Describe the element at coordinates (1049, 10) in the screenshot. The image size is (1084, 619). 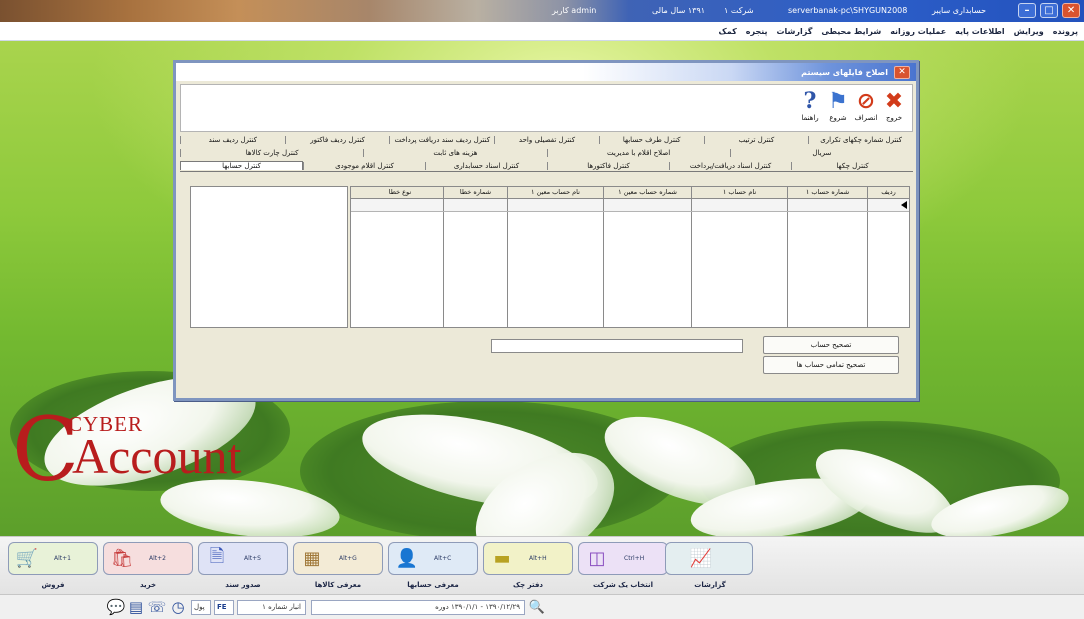
I see `maximize-button: □` at that location.